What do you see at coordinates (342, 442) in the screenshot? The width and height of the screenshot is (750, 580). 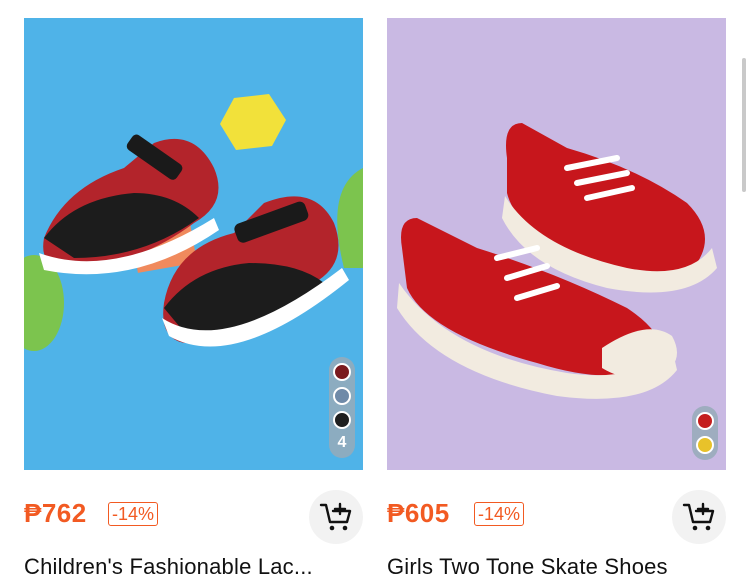 I see `more-colors-count: 4` at bounding box center [342, 442].